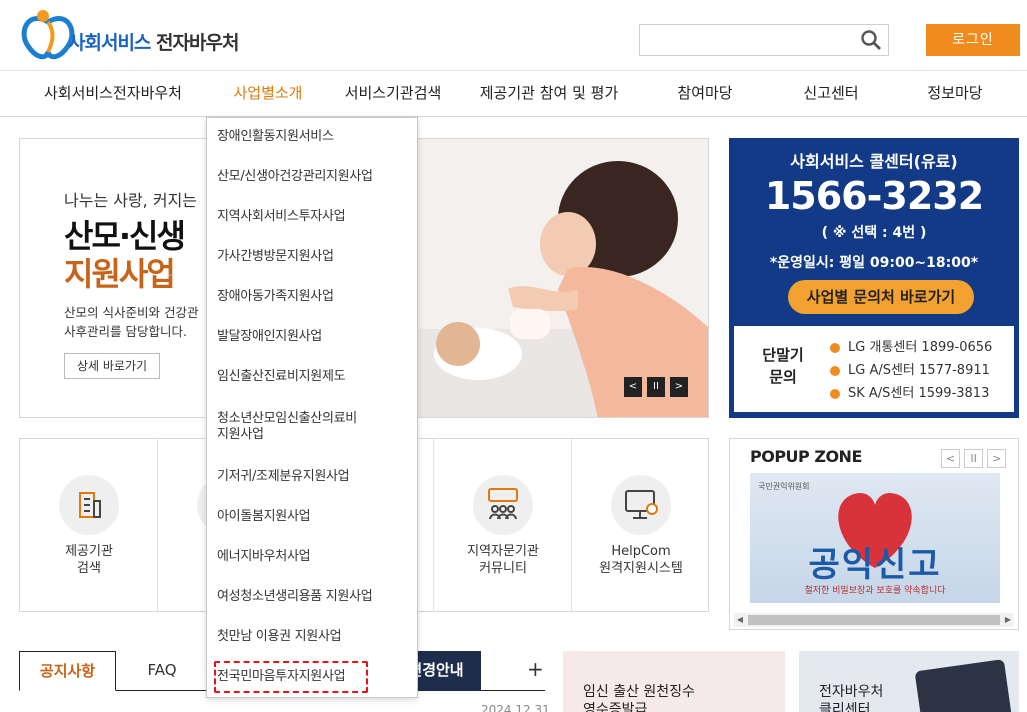 The height and width of the screenshot is (712, 1027). I want to click on building-icon, so click(90, 505).